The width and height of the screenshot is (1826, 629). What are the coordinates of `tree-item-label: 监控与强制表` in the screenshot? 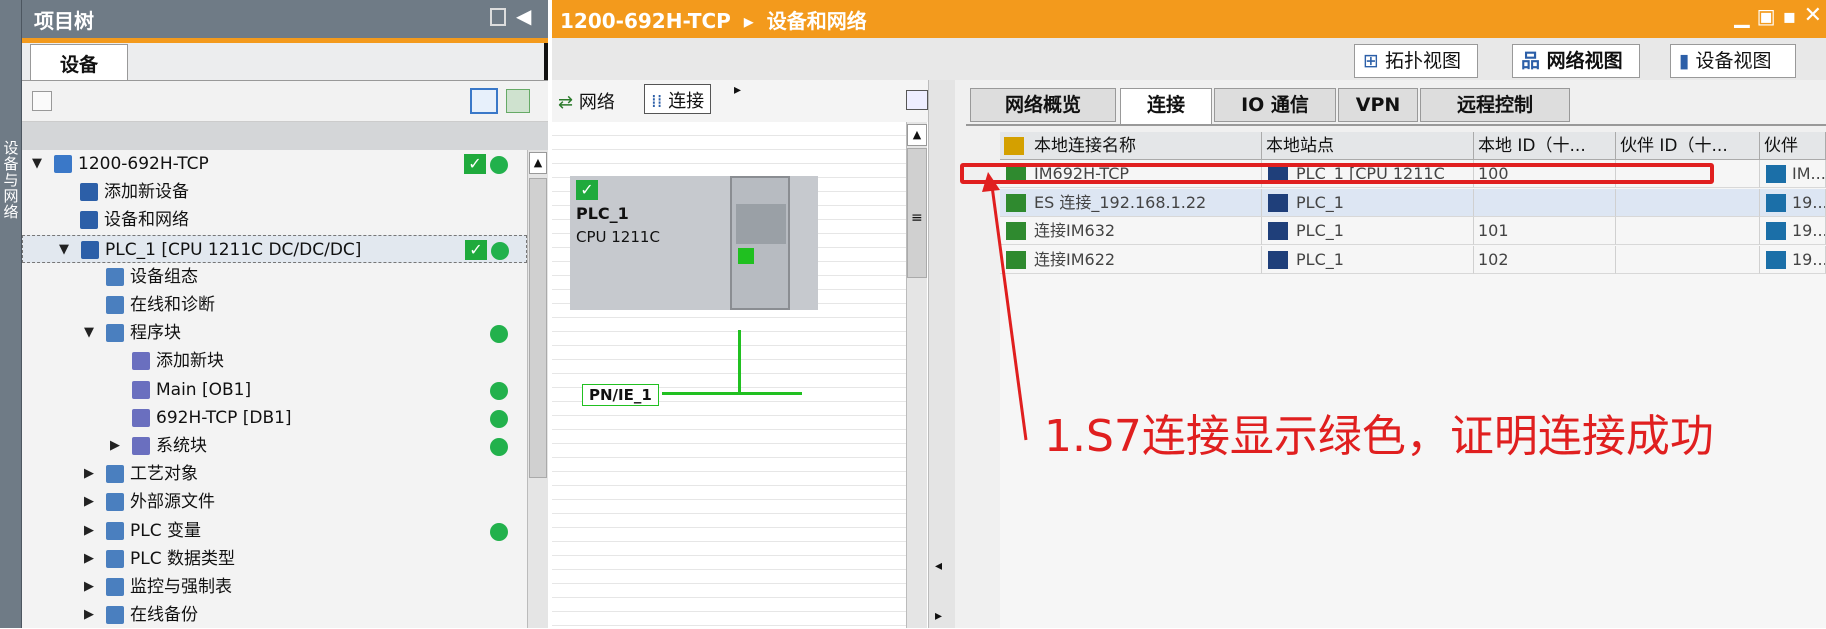 It's located at (181, 587).